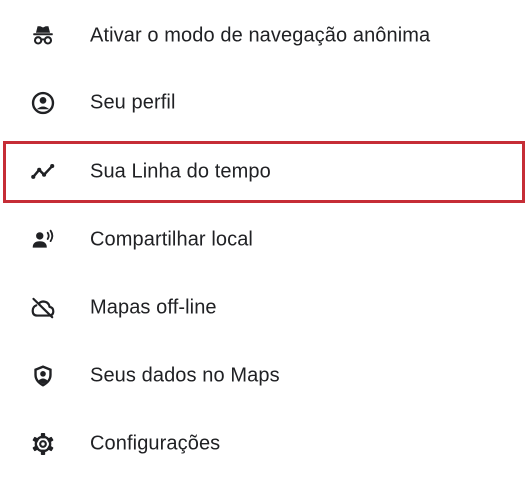 Image resolution: width=532 pixels, height=477 pixels. What do you see at coordinates (43, 444) in the screenshot?
I see `gear-icon` at bounding box center [43, 444].